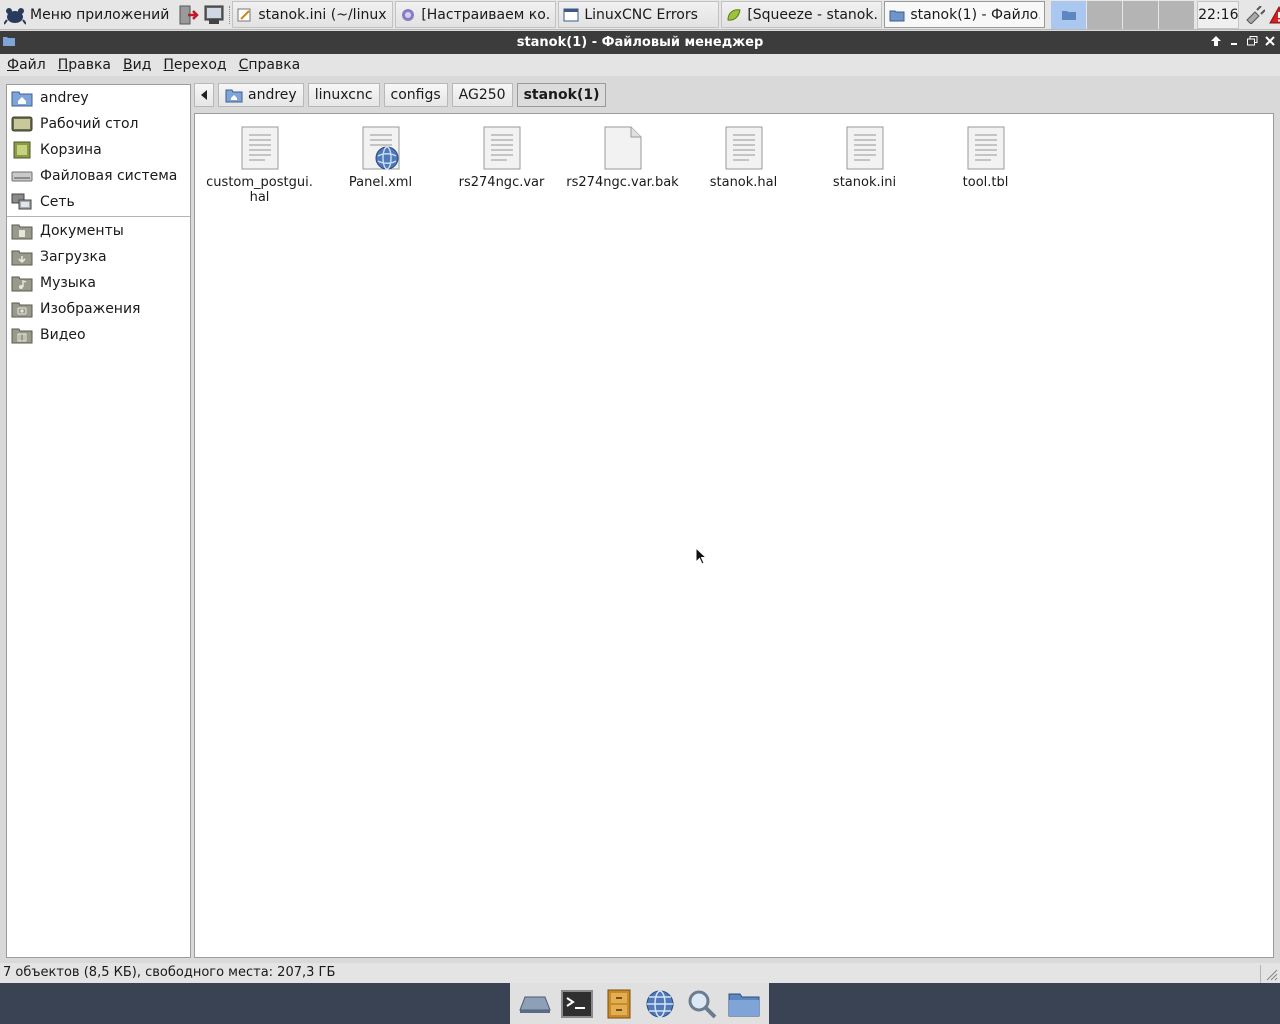  I want to click on clock: 22:16, so click(1218, 14).